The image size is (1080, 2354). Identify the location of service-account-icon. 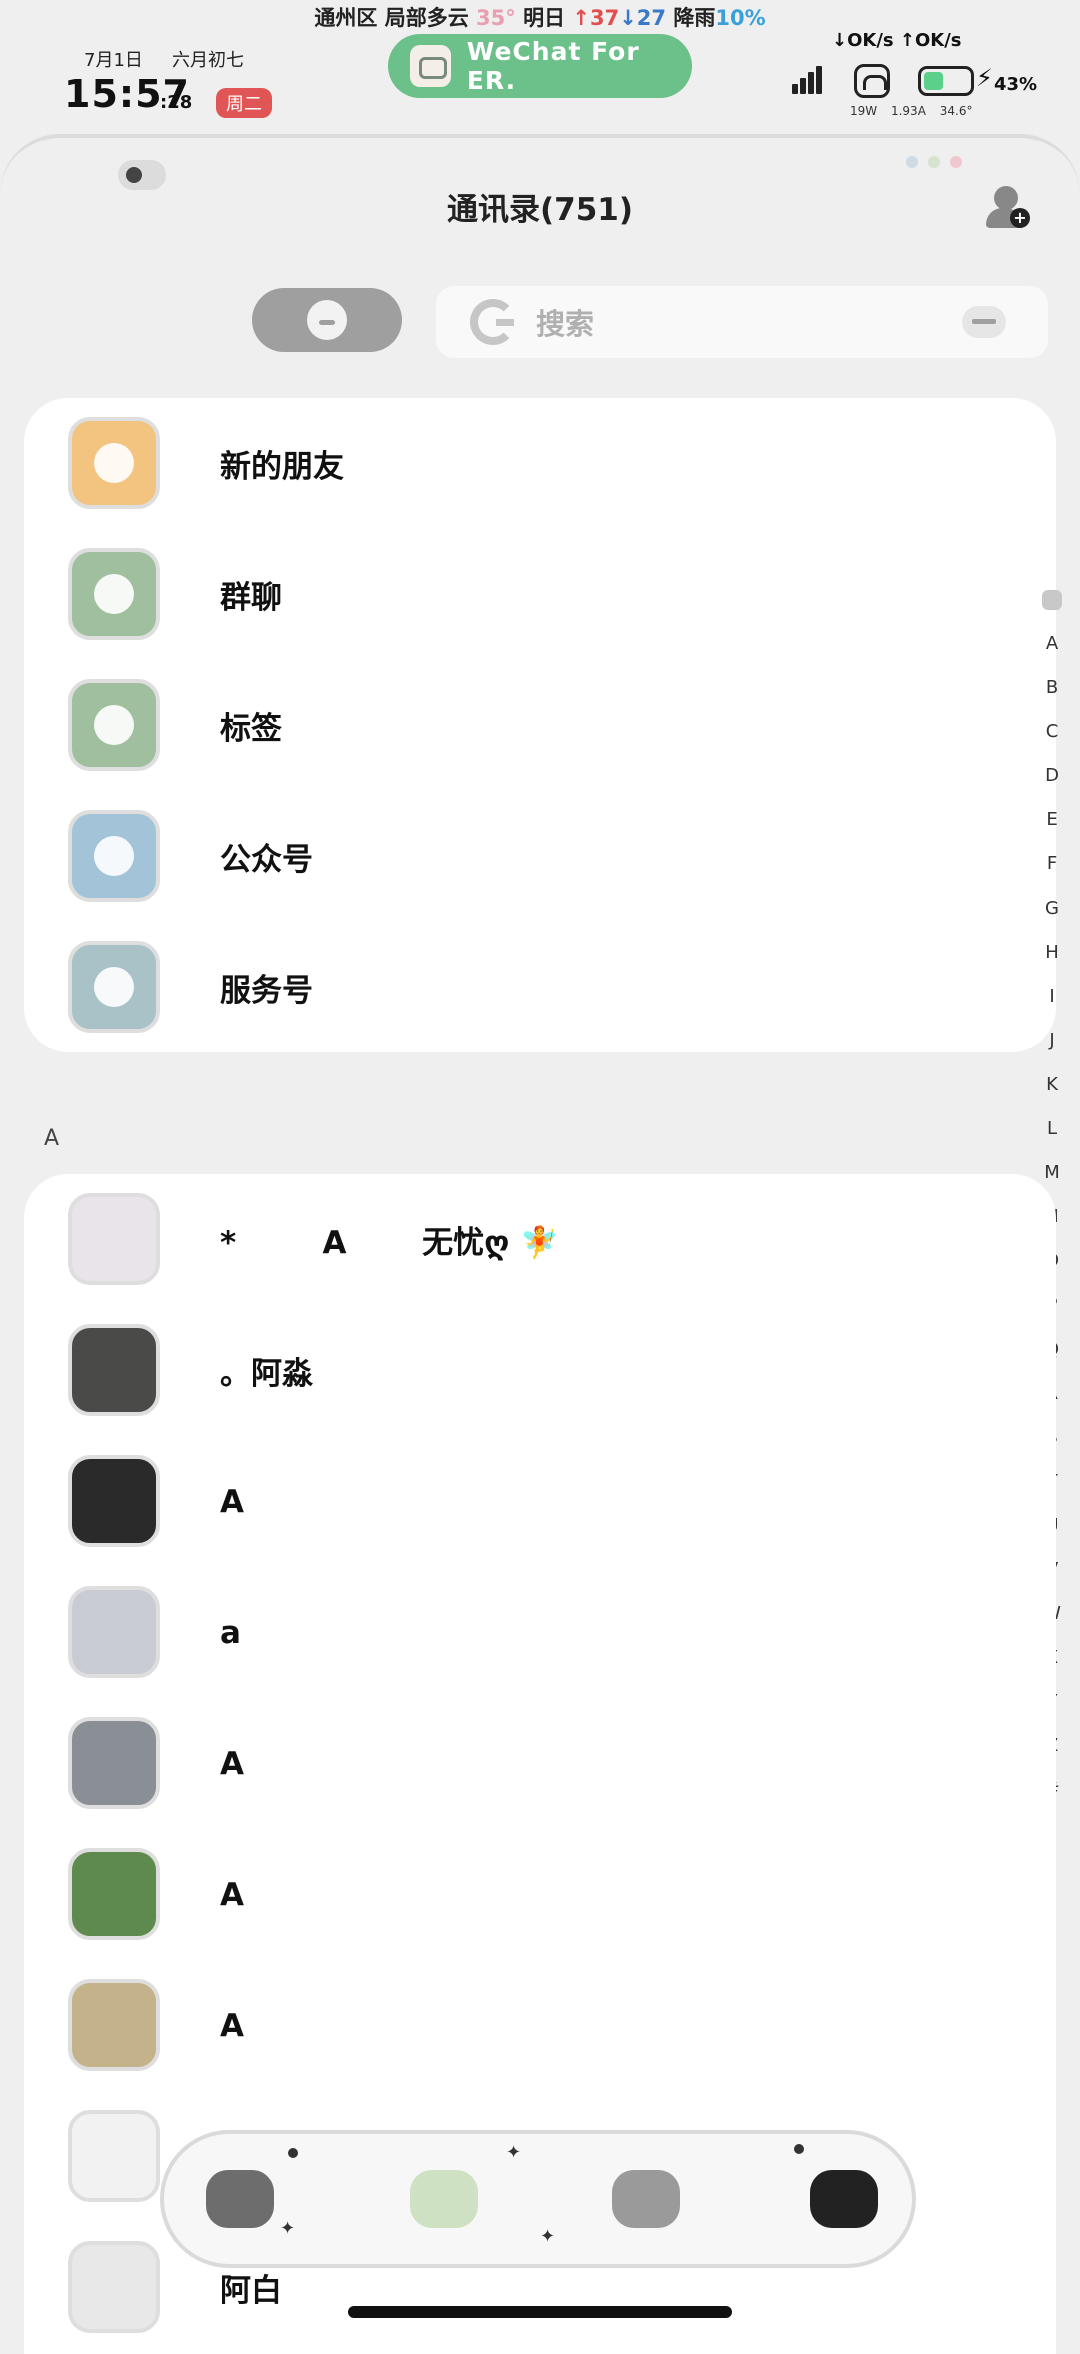
(114, 987).